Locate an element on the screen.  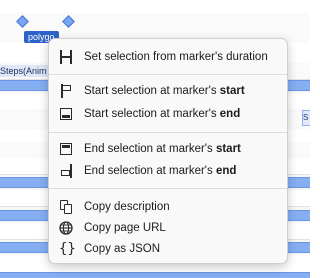
side-tag: S is located at coordinates (306, 118).